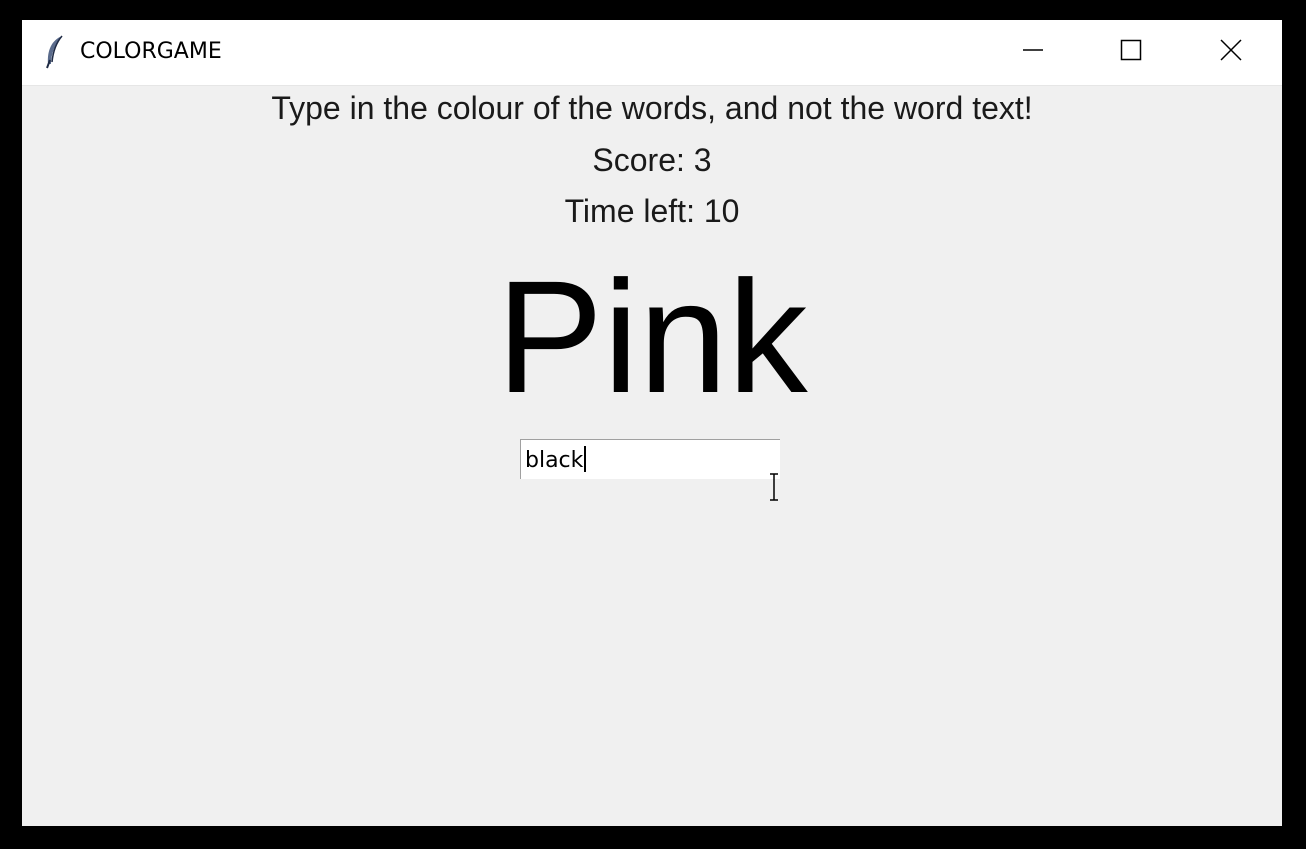  Describe the element at coordinates (652, 211) in the screenshot. I see `time-left-label: Time left: 10` at that location.